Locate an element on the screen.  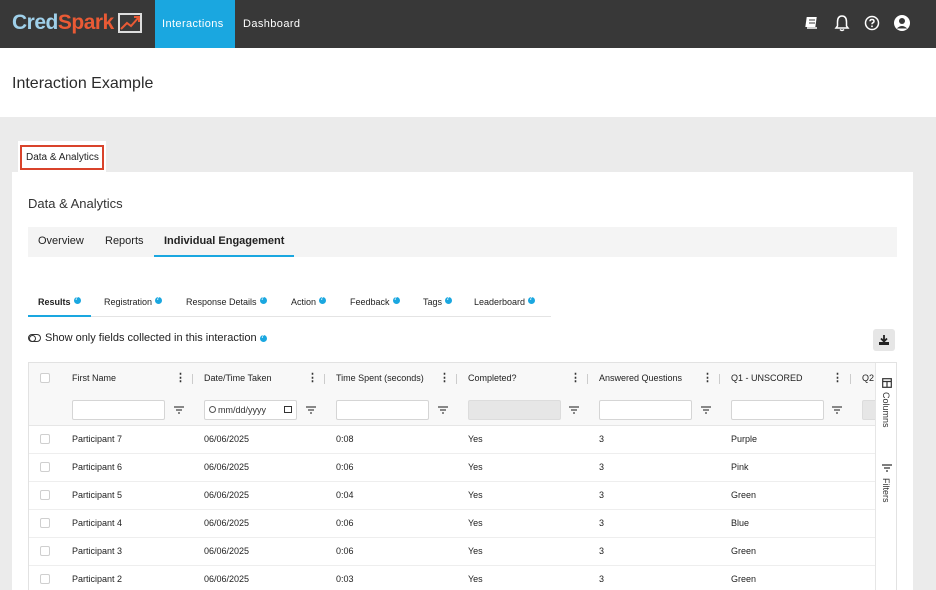
subtab-bar: Overview Reports Individual Engagement is located at coordinates (462, 242).